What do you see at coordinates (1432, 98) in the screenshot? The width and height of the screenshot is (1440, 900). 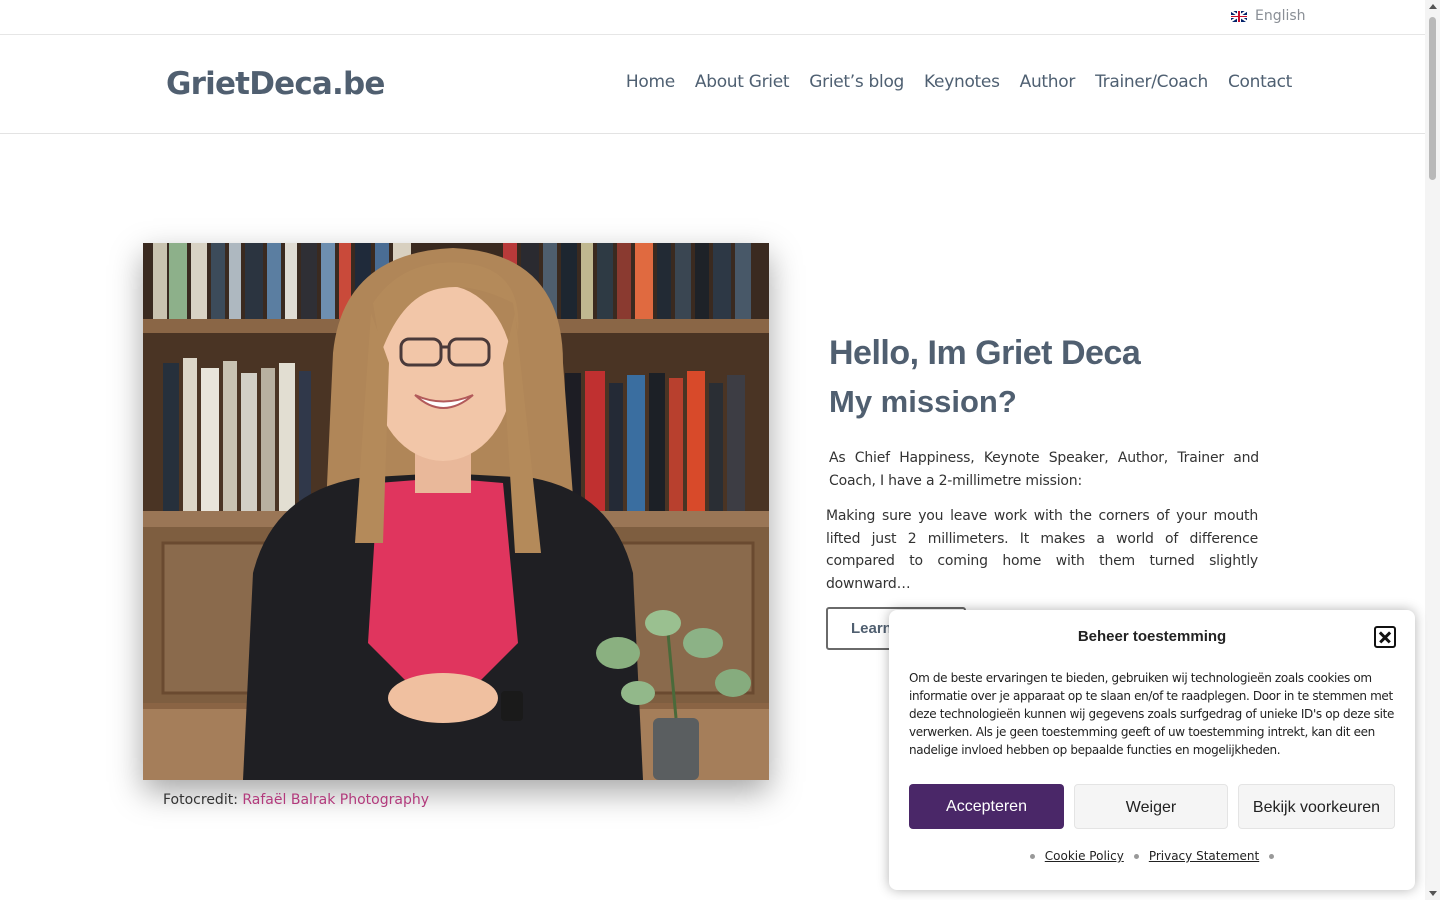 I see `scrollbar-thumb` at bounding box center [1432, 98].